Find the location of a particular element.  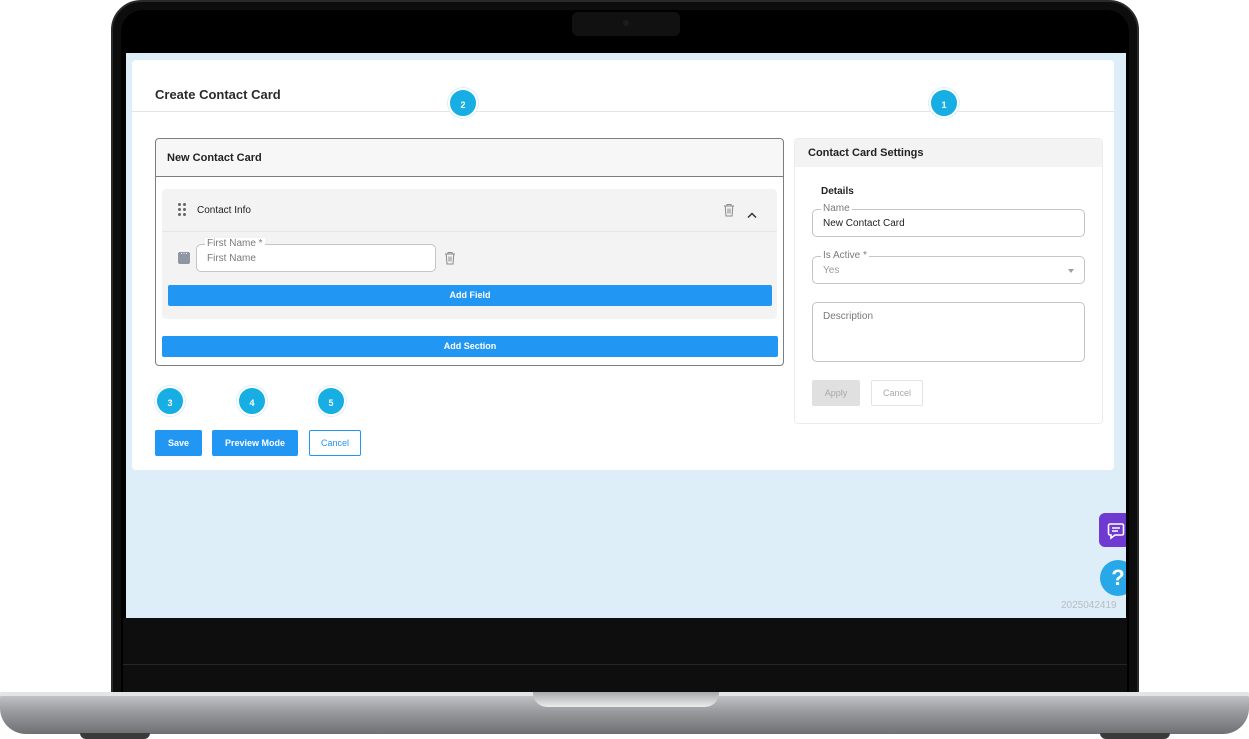

section-label: Contact Info is located at coordinates (224, 210).